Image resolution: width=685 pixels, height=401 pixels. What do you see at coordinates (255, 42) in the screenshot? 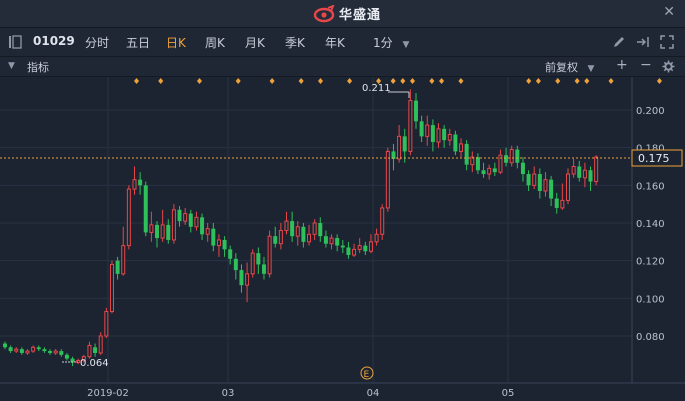
I see `tab-monthly-k: 月K` at bounding box center [255, 42].